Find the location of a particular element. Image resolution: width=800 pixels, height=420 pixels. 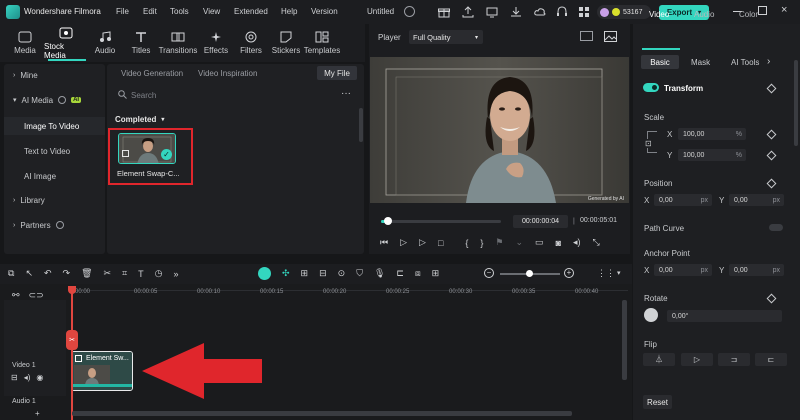

sidebar-item-image-to-video: Image To Video is located at coordinates (54, 126).